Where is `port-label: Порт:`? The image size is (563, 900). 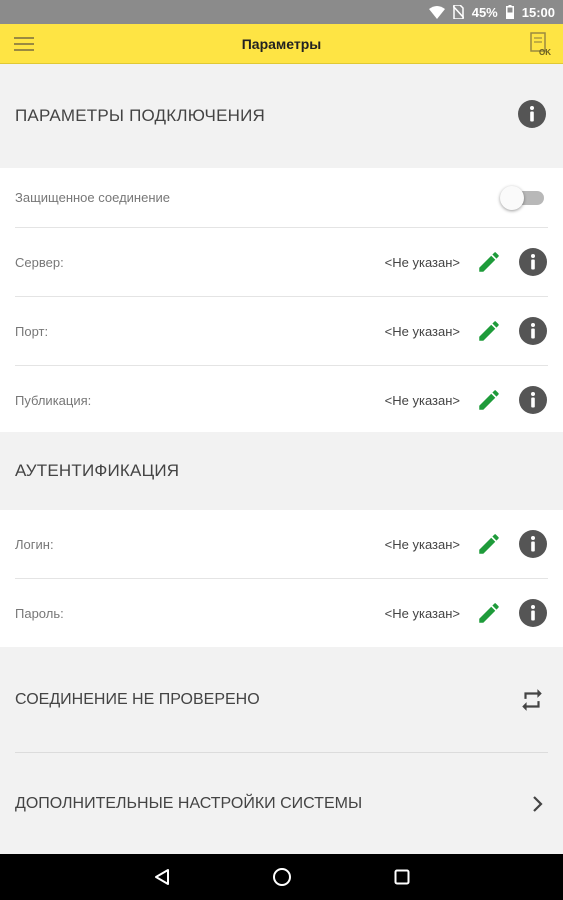
port-label: Порт: is located at coordinates (32, 331).